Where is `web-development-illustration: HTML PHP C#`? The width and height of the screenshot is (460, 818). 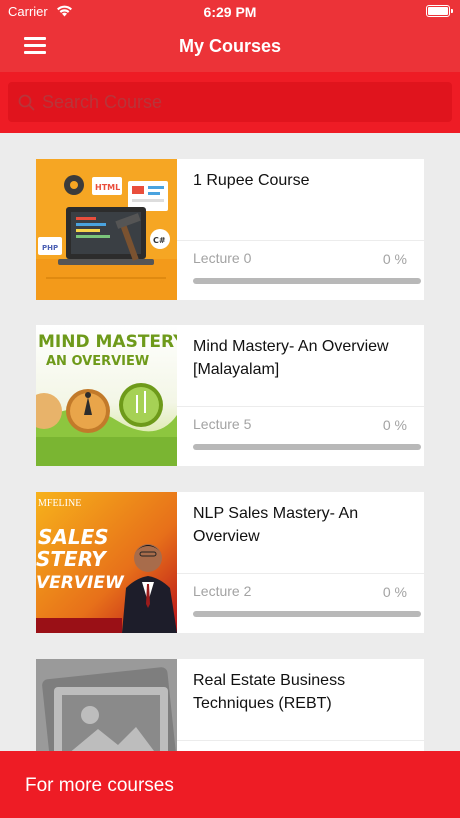
web-development-illustration: HTML PHP C# is located at coordinates (106, 229).